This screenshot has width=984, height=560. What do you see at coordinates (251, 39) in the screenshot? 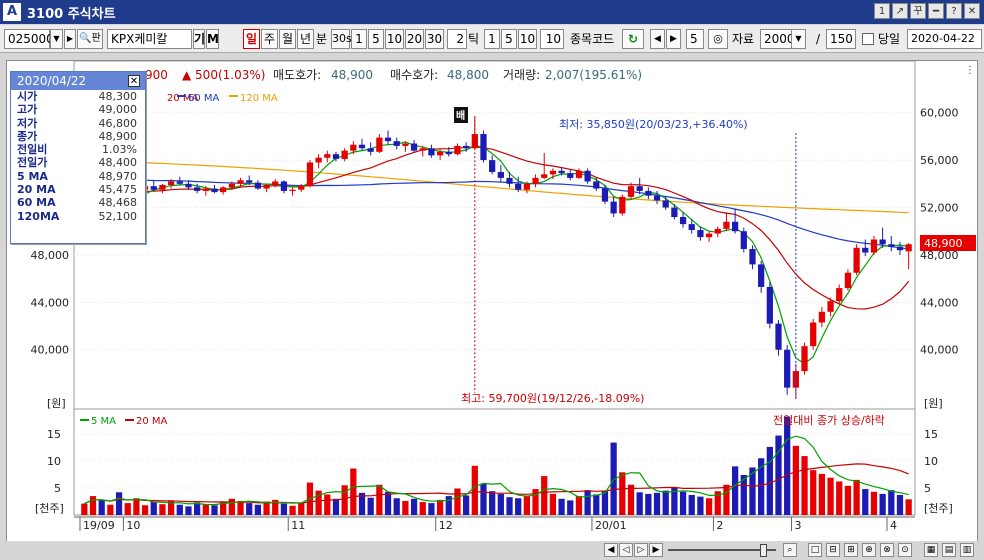
I see `tab-day: 일` at bounding box center [251, 39].